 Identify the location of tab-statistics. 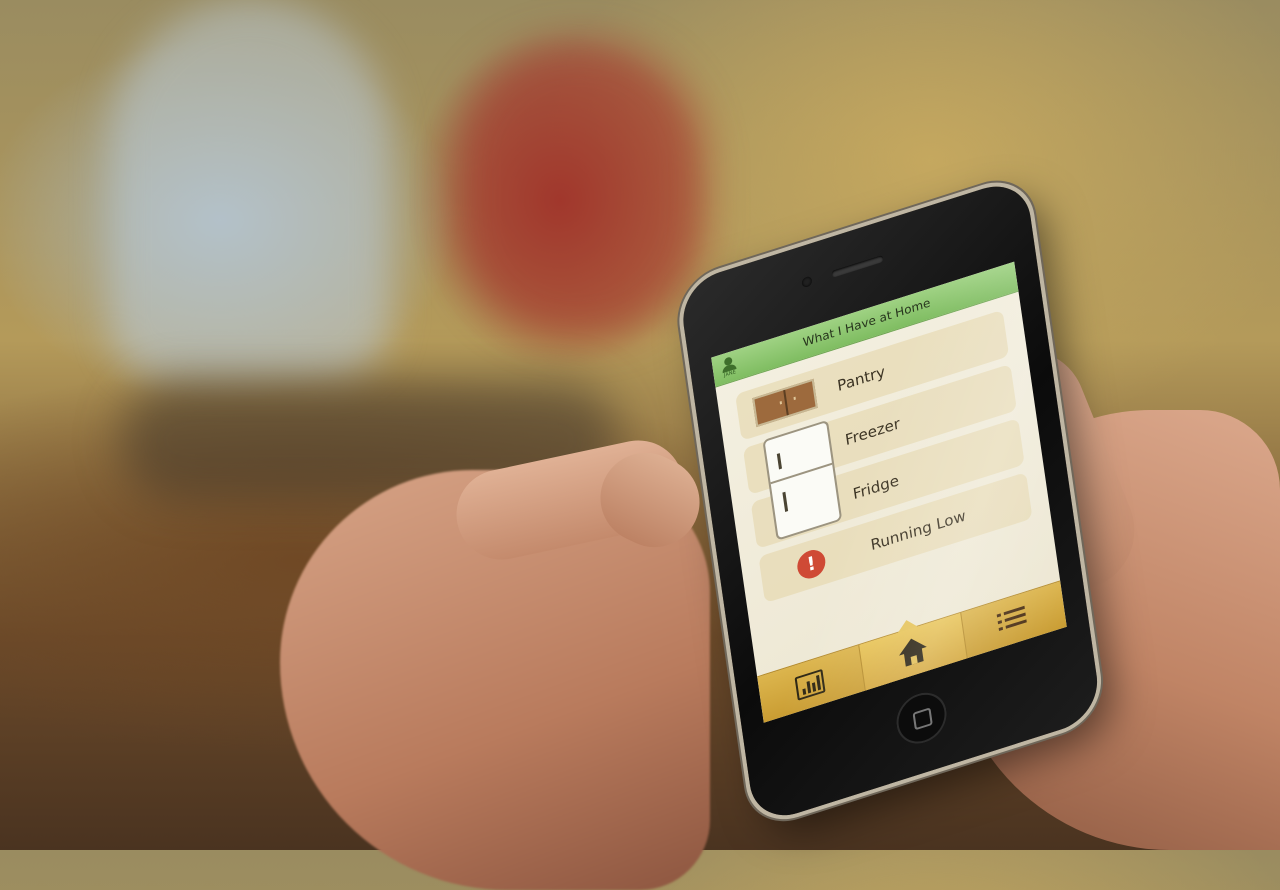
(811, 683).